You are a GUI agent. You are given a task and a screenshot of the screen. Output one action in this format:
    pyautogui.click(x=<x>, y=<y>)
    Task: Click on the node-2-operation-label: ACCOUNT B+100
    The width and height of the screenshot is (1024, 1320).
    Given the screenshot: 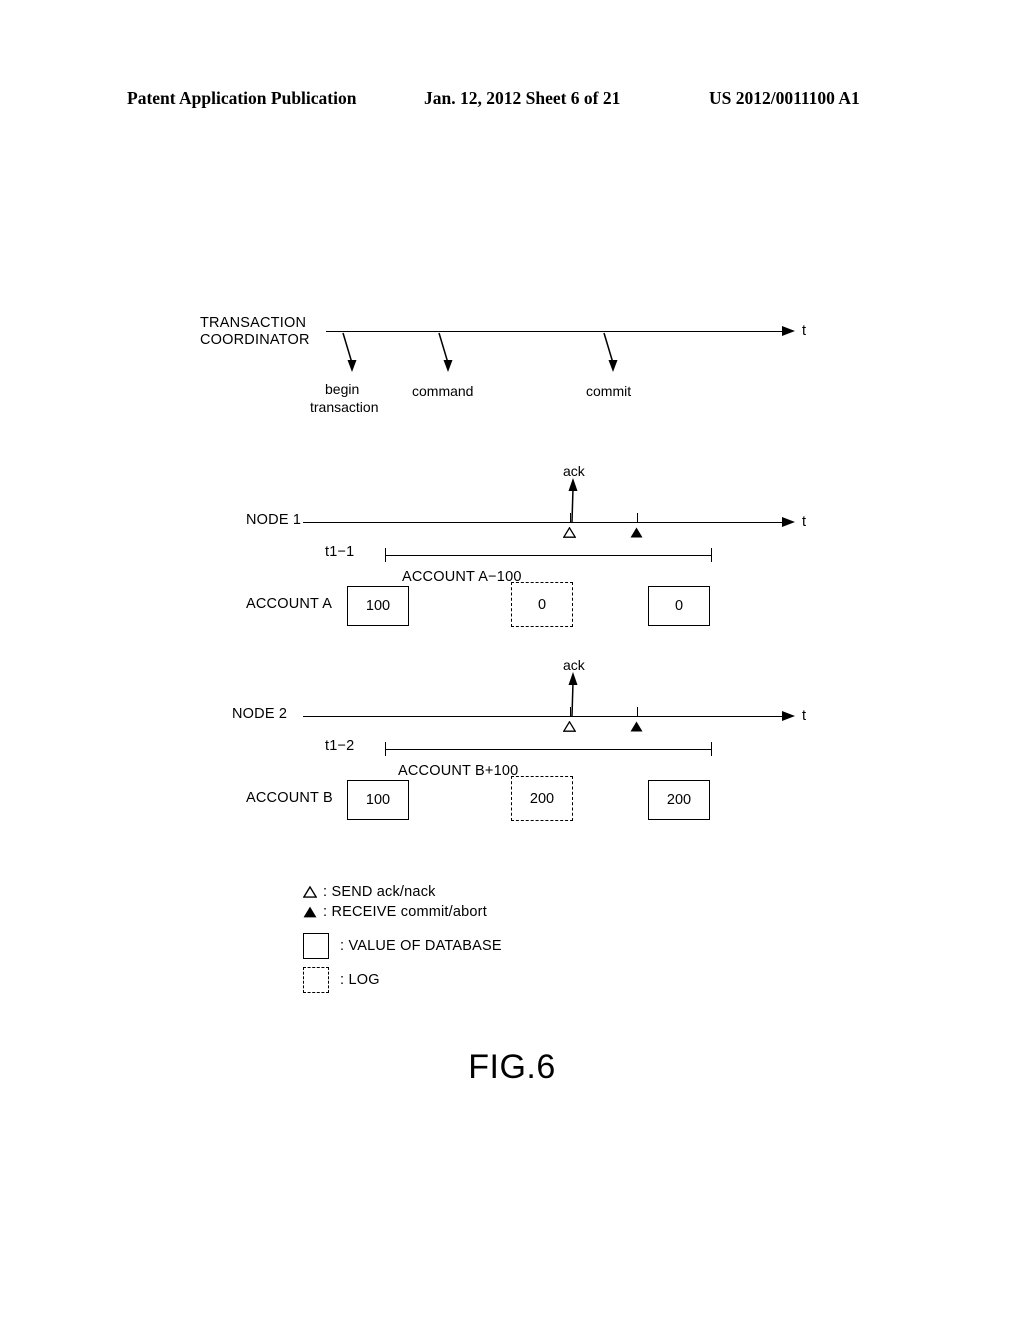 What is the action you would take?
    pyautogui.click(x=458, y=771)
    